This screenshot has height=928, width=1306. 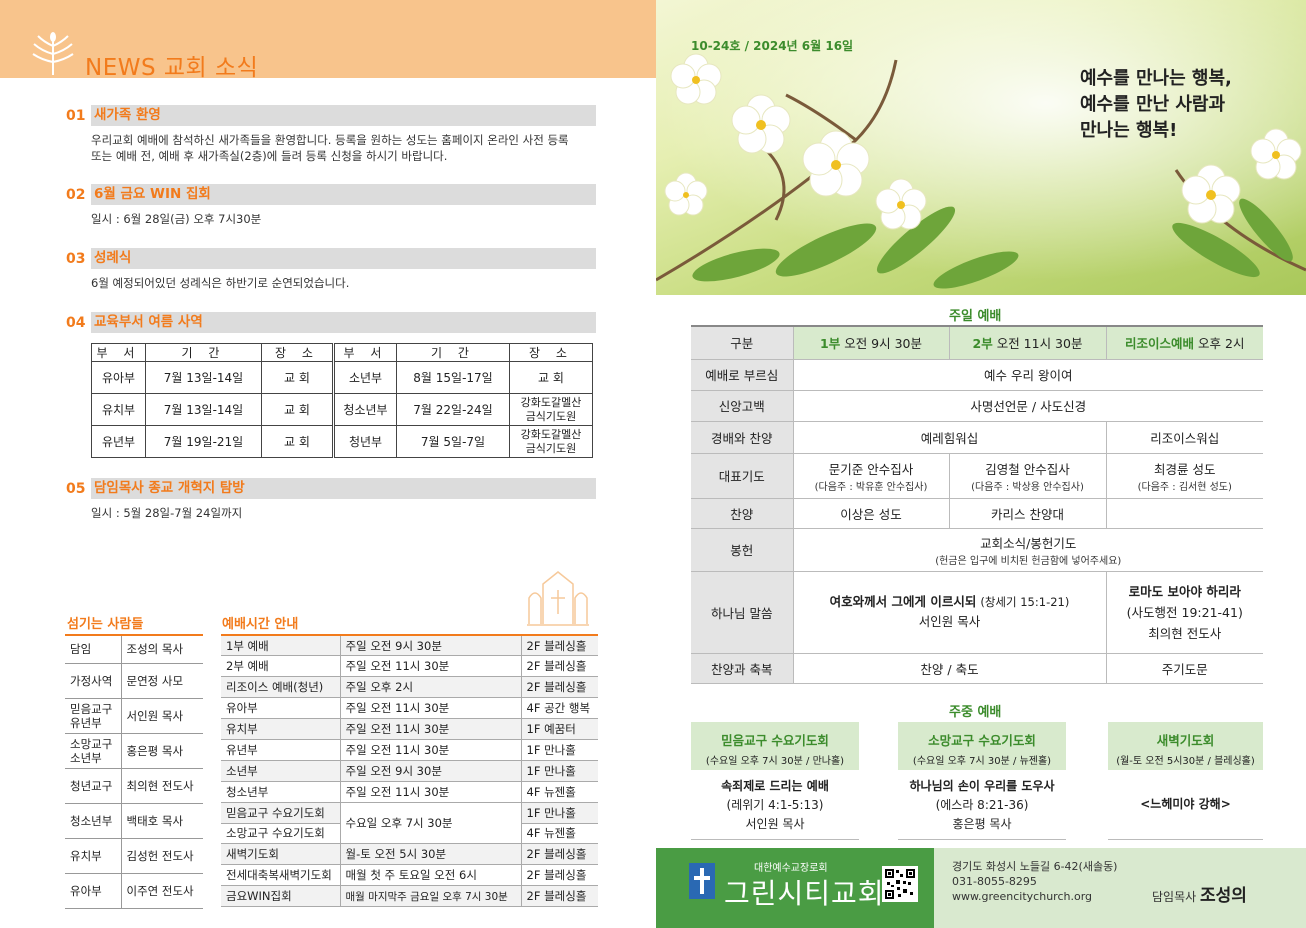 I want to click on table-cell: 7월 13일-14일, so click(x=203, y=409).